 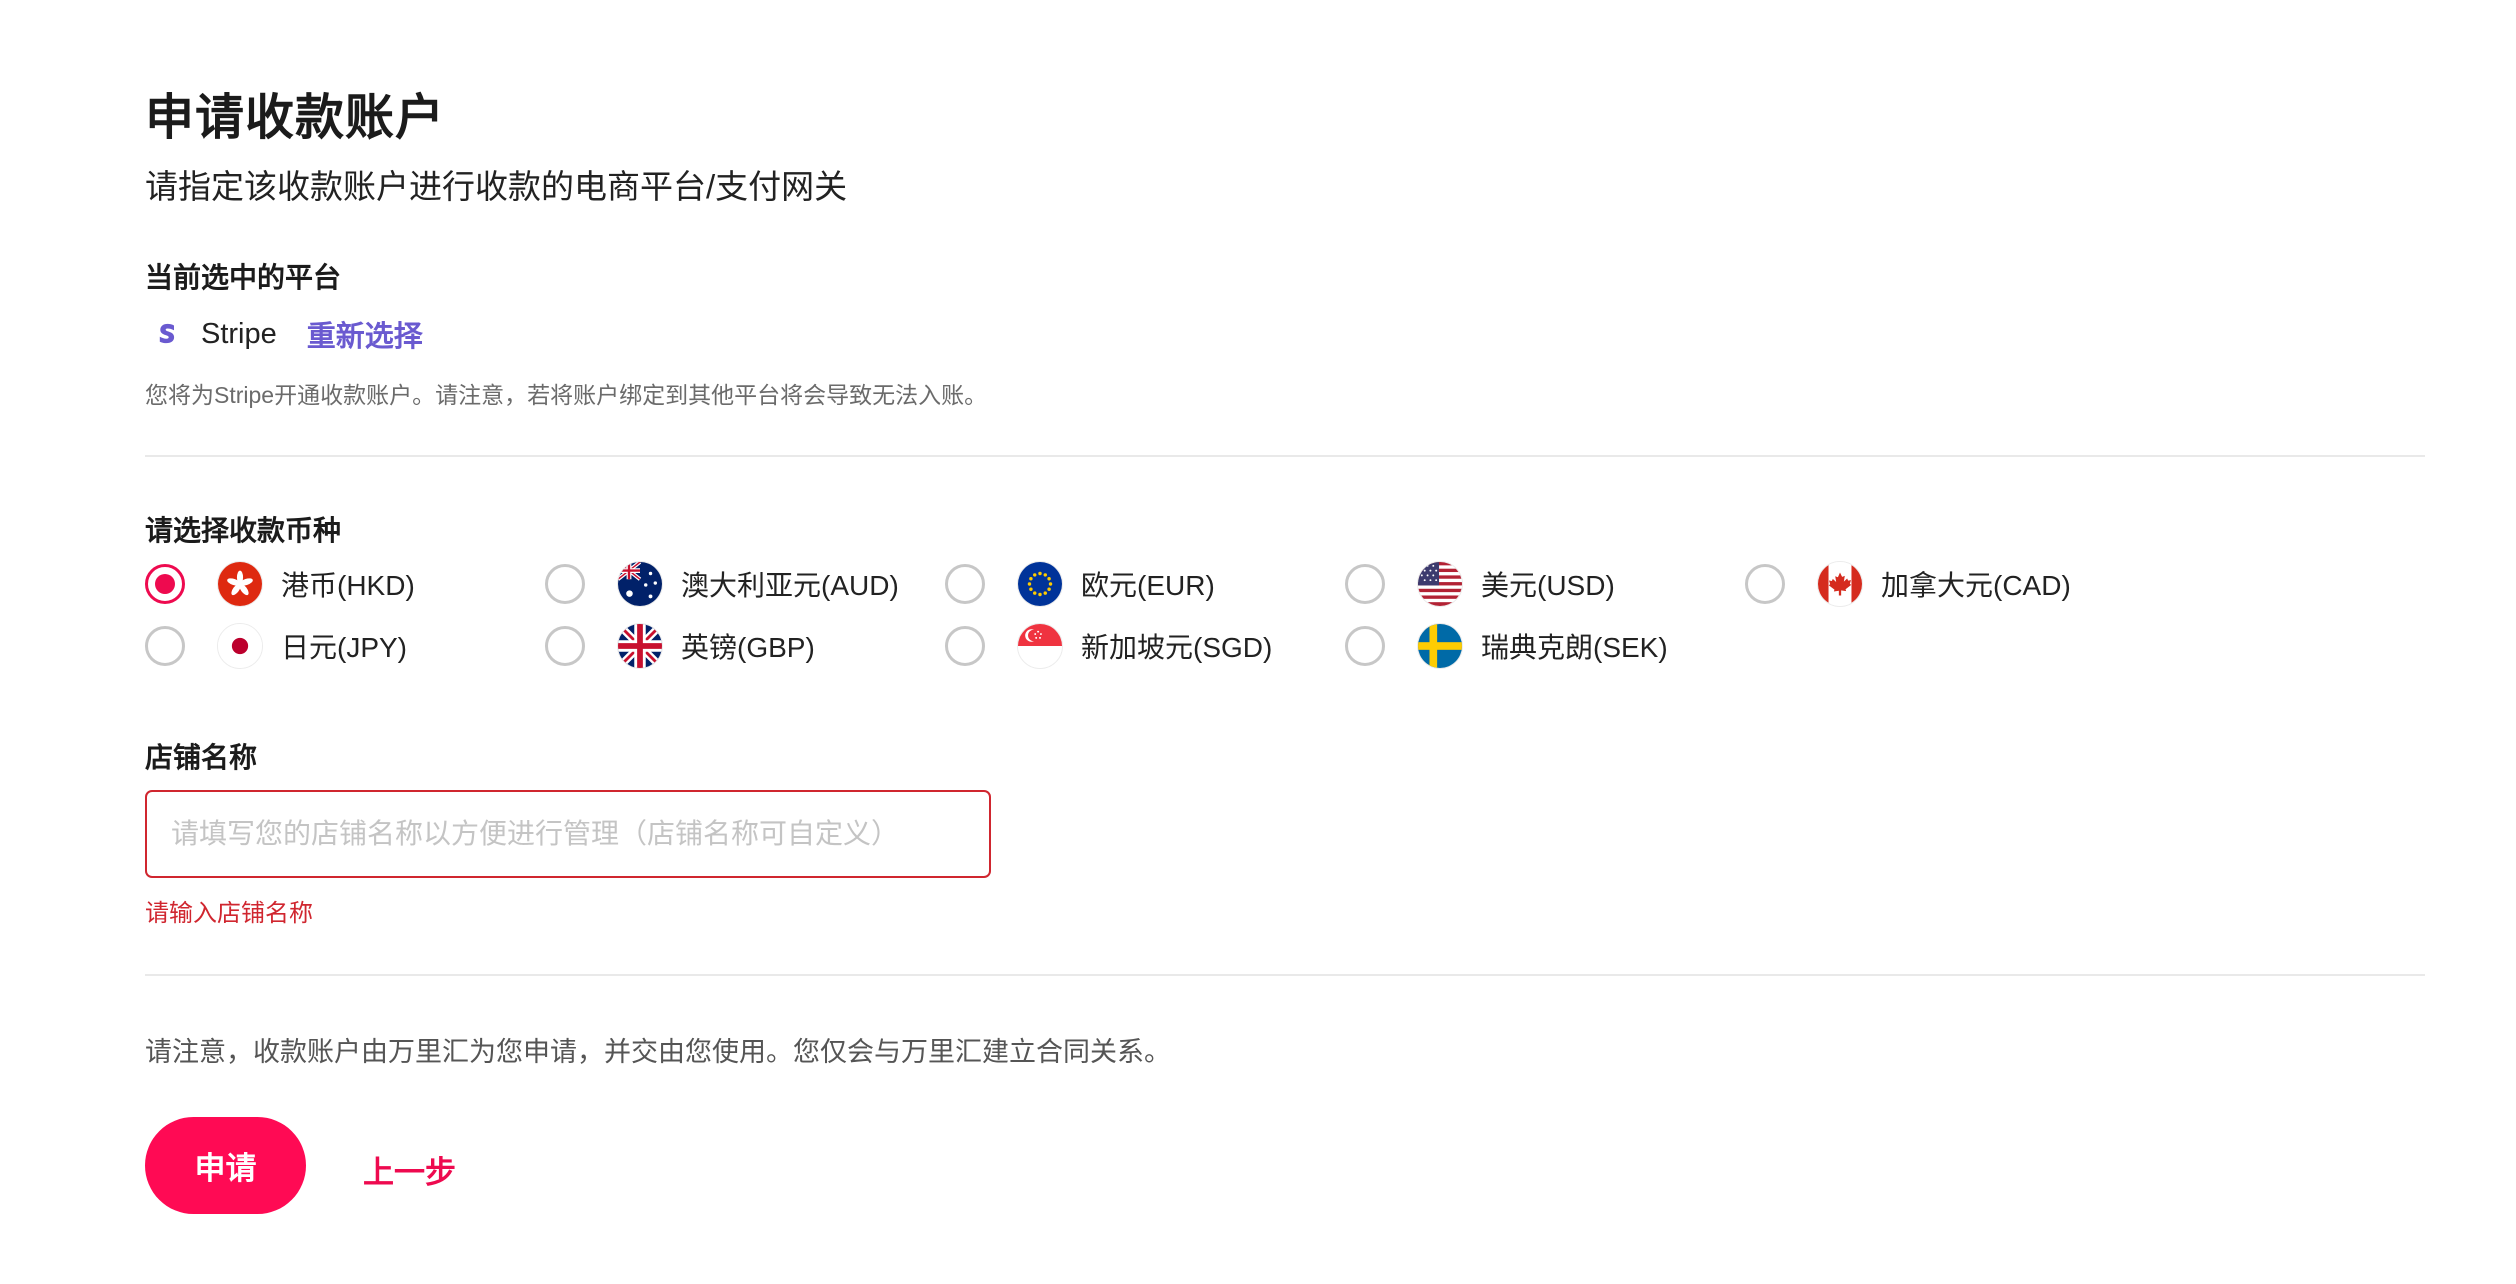 What do you see at coordinates (1040, 584) in the screenshot?
I see `eu-flag-icon` at bounding box center [1040, 584].